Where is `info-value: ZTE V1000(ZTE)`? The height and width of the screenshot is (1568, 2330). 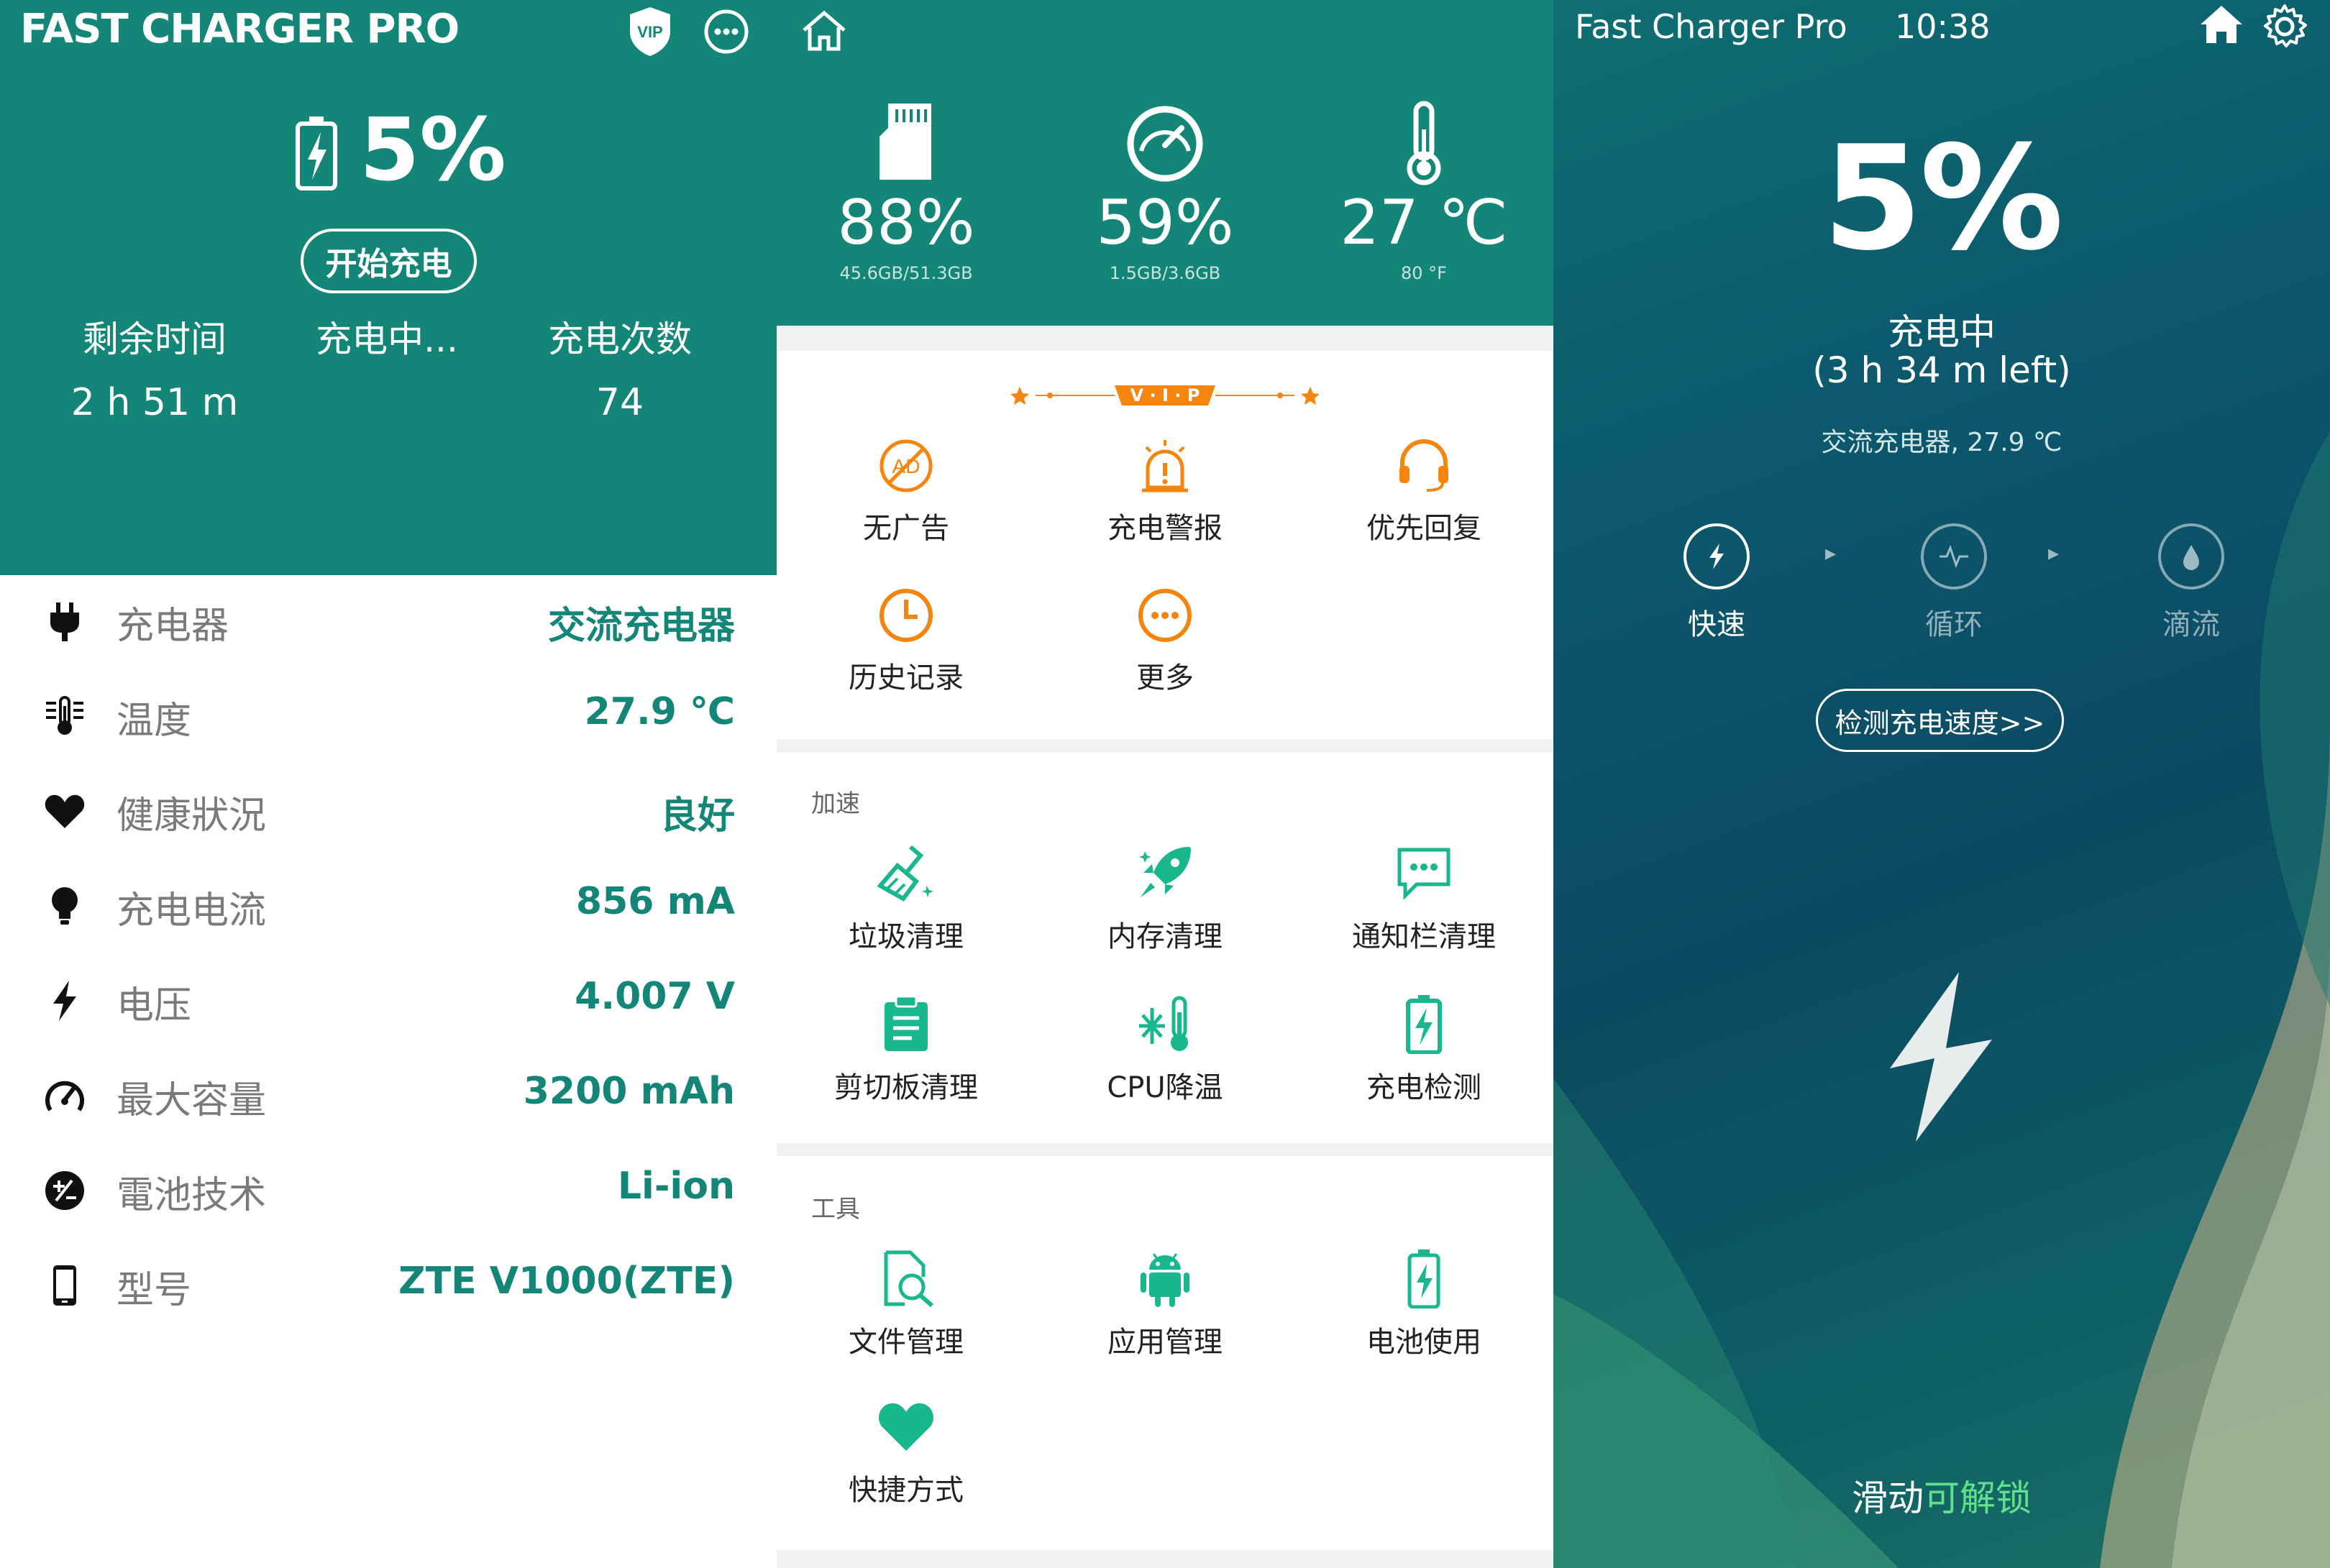
info-value: ZTE V1000(ZTE) is located at coordinates (566, 1281).